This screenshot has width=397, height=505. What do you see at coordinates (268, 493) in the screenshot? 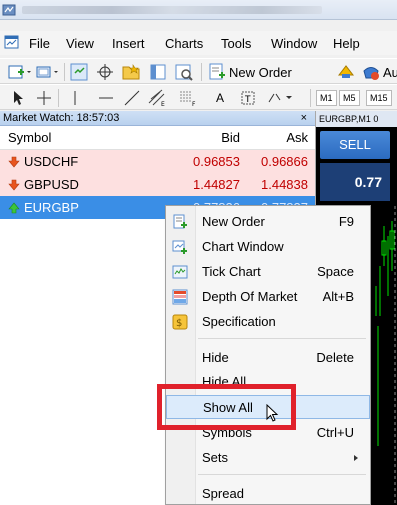
I see `menu-item-spread: Spread` at bounding box center [268, 493].